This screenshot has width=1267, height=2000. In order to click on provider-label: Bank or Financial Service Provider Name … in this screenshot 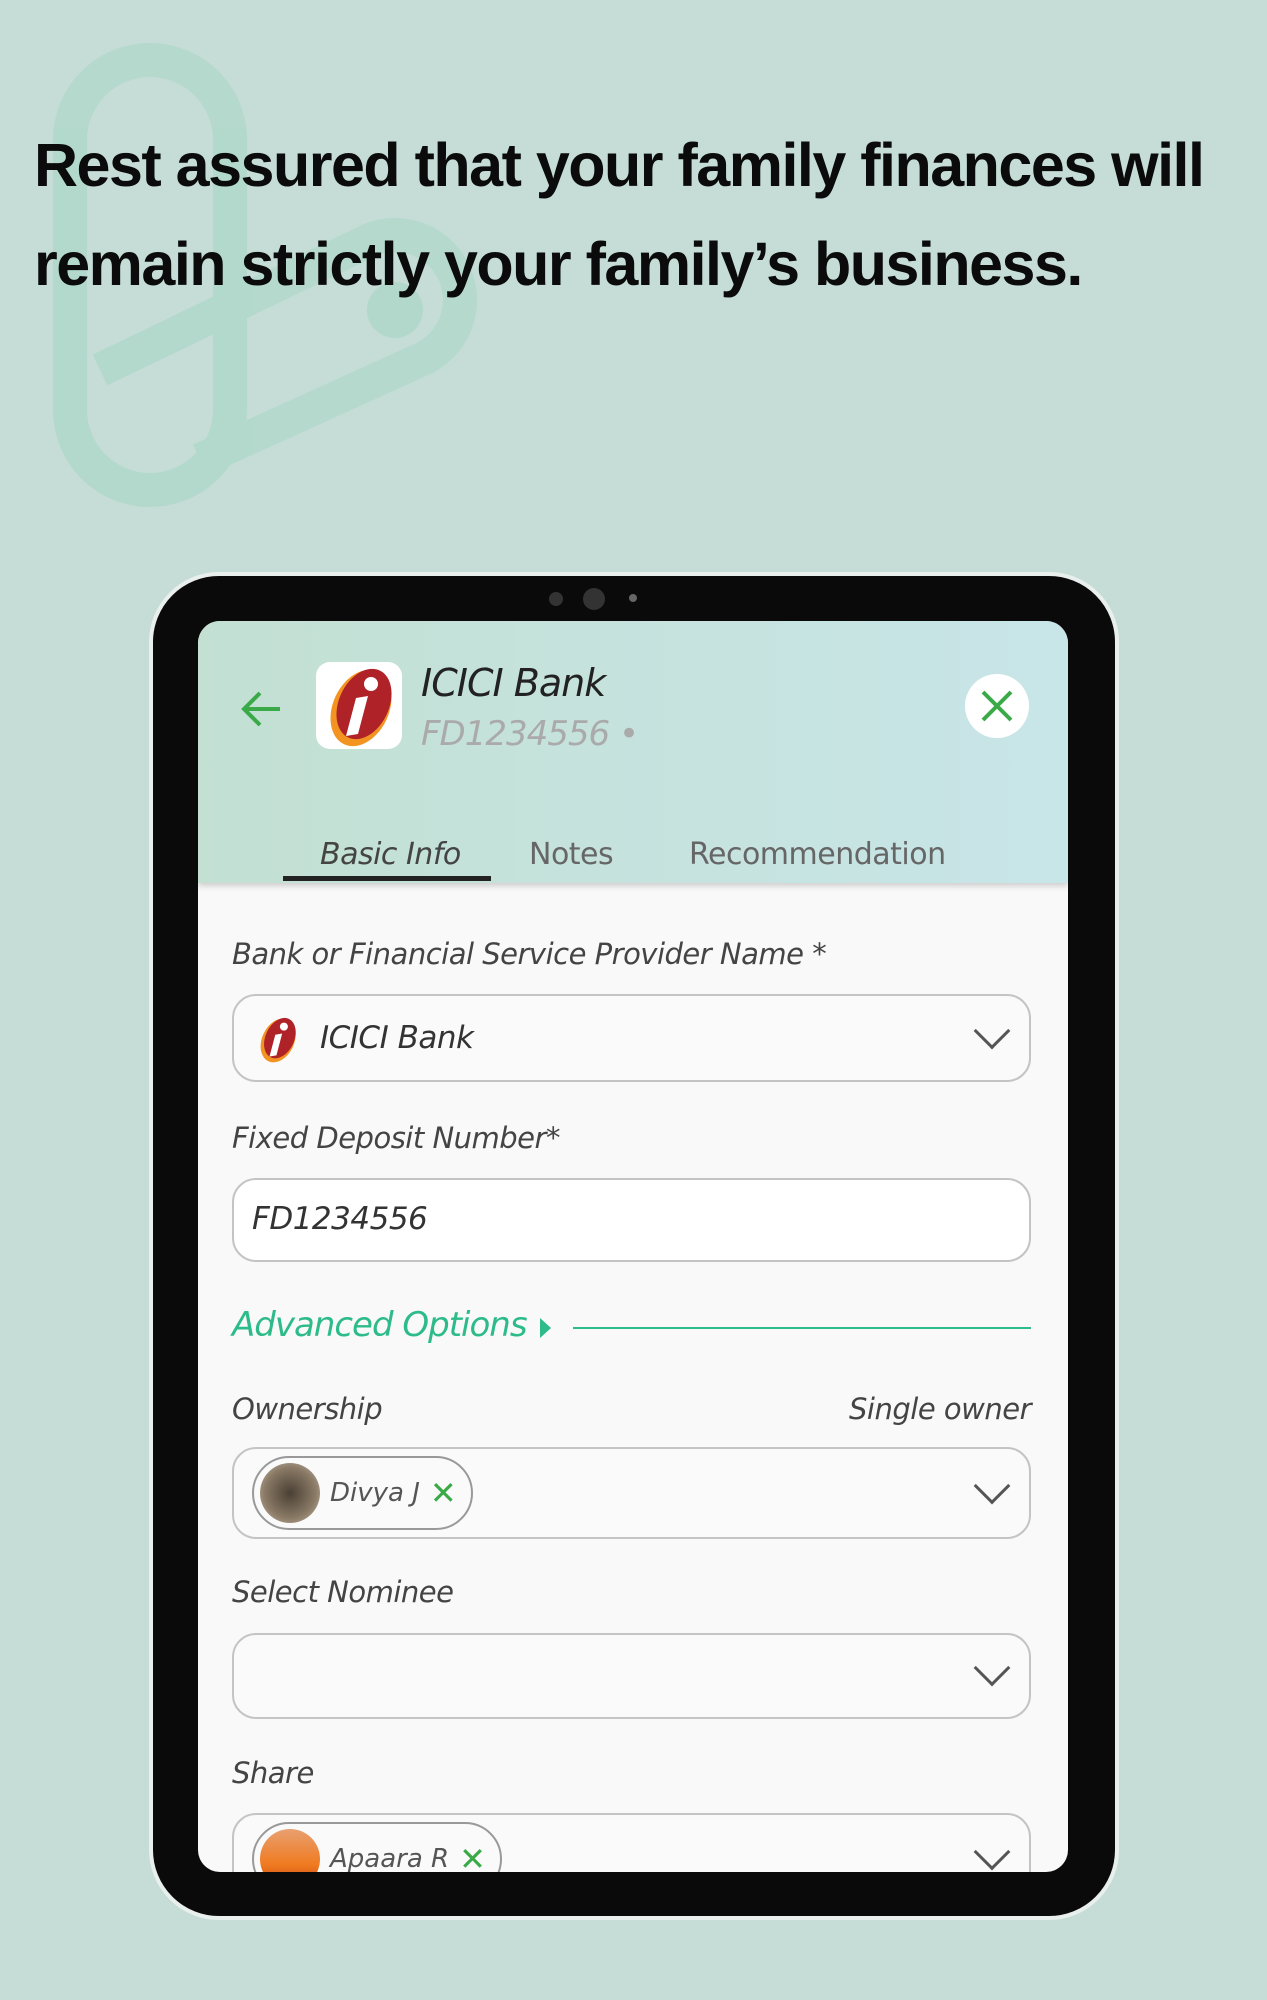, I will do `click(529, 954)`.